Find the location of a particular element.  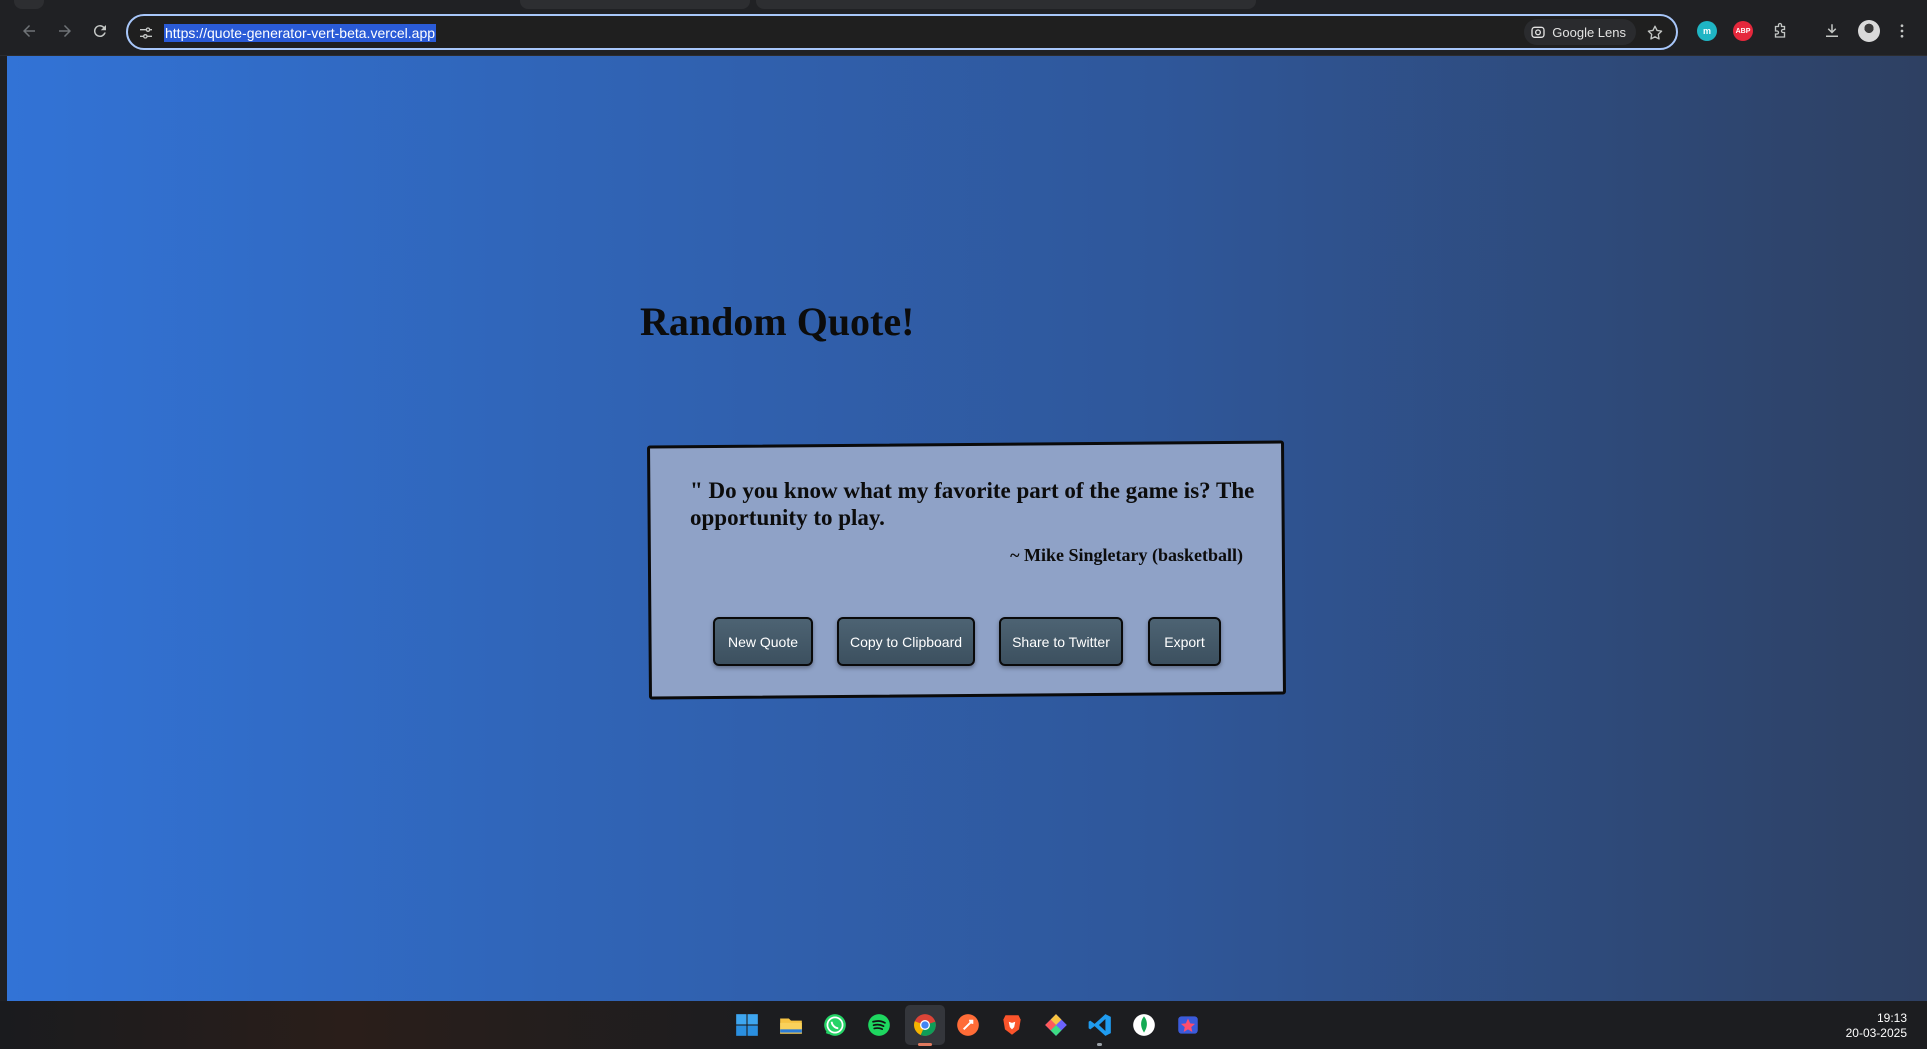

git-tool-icon is located at coordinates (1056, 1025).